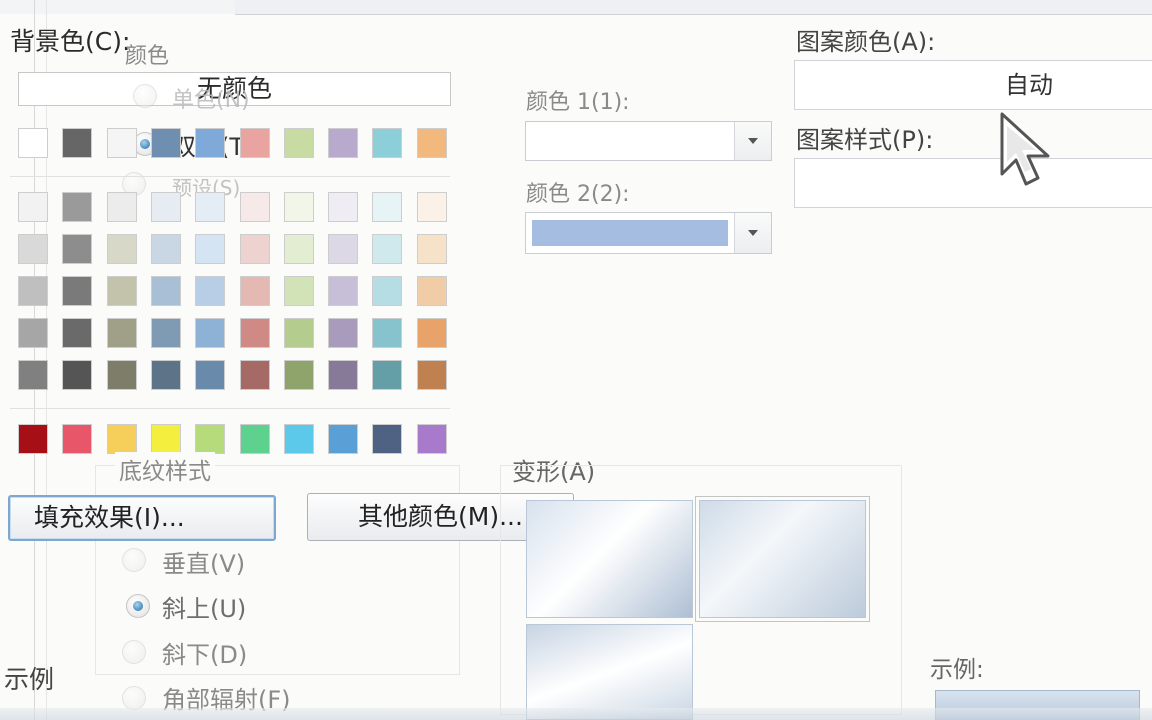 The image size is (1152, 720). What do you see at coordinates (134, 698) in the screenshot?
I see `shading-radio-corner` at bounding box center [134, 698].